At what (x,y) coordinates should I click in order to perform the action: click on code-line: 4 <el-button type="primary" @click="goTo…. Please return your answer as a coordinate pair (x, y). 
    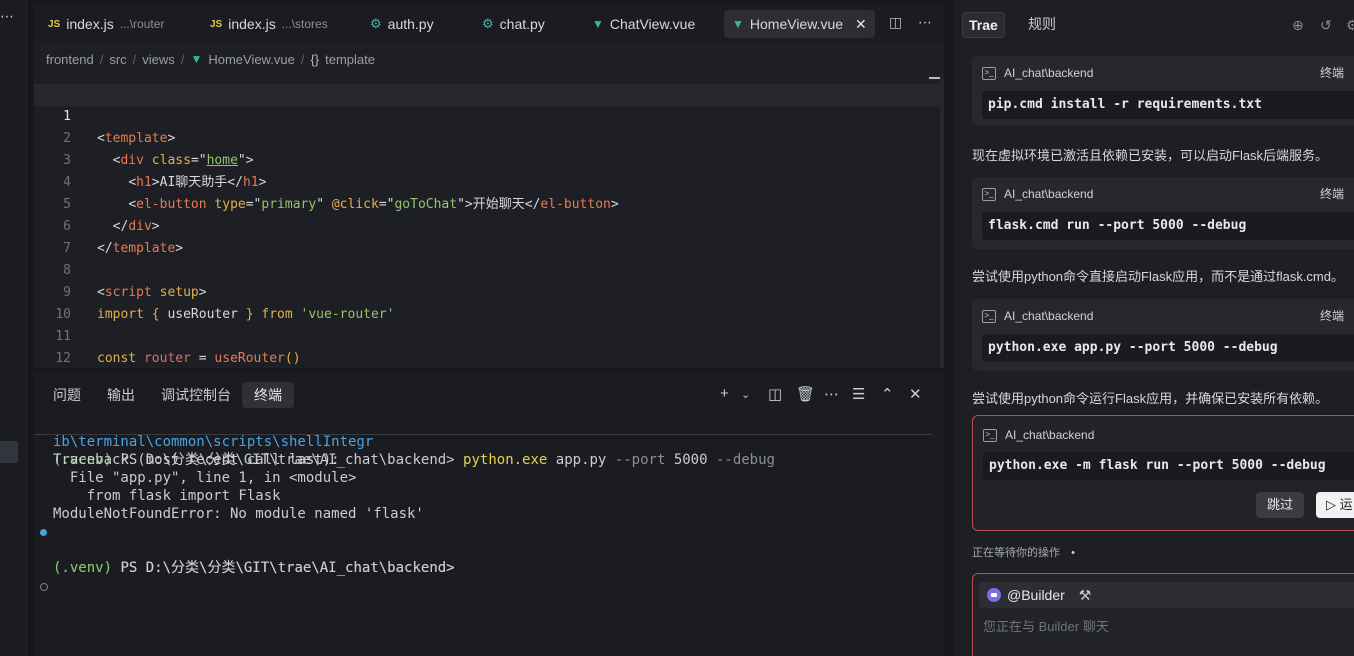
    Looking at the image, I should click on (341, 193).